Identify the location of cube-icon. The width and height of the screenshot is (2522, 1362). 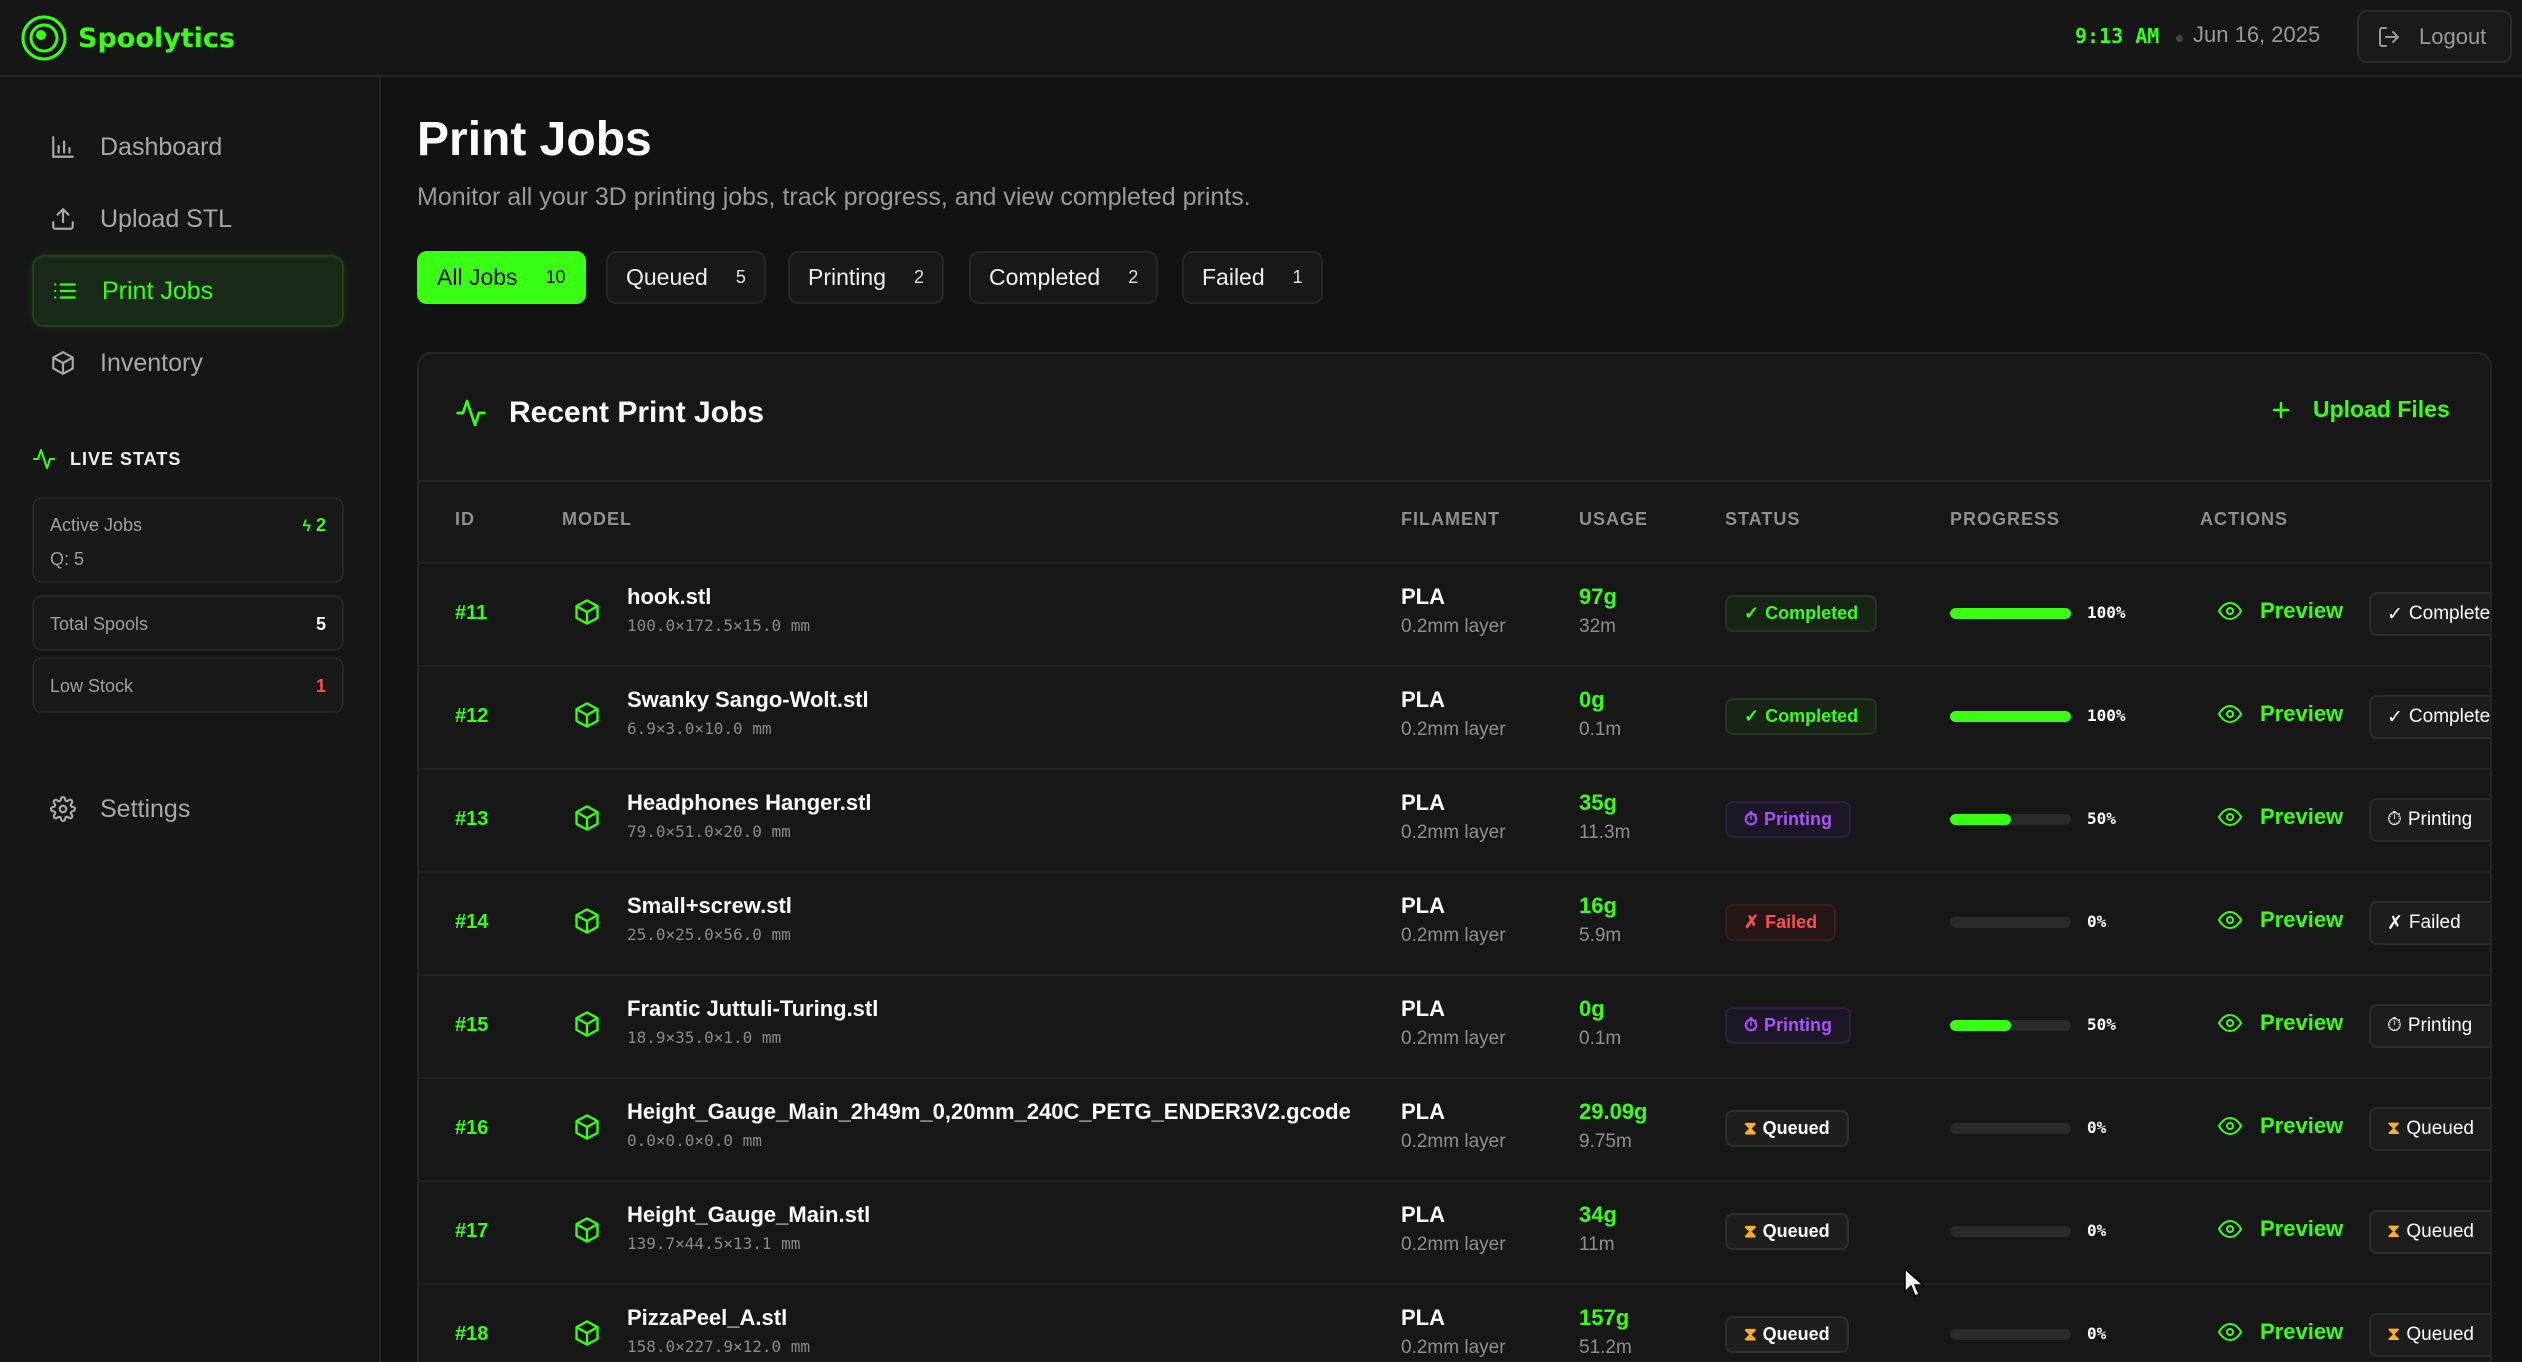
(587, 921).